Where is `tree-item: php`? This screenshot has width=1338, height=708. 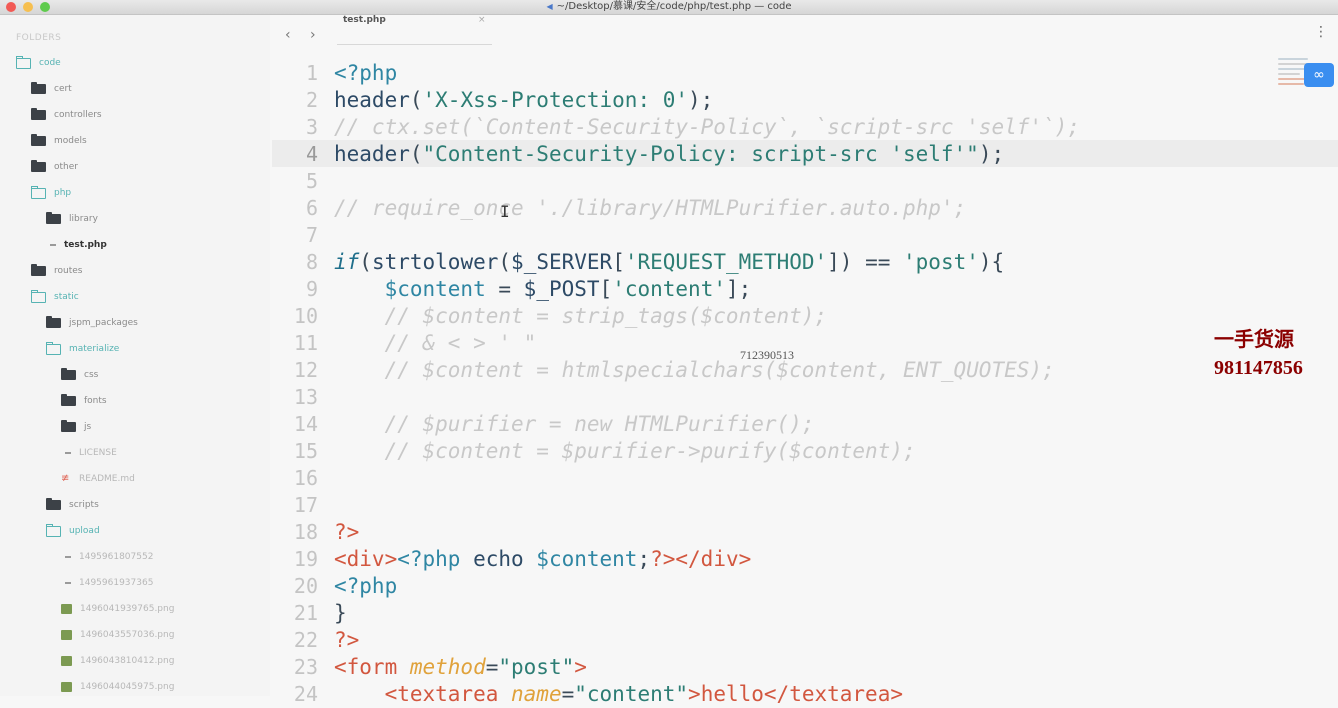
tree-item: php is located at coordinates (51, 192).